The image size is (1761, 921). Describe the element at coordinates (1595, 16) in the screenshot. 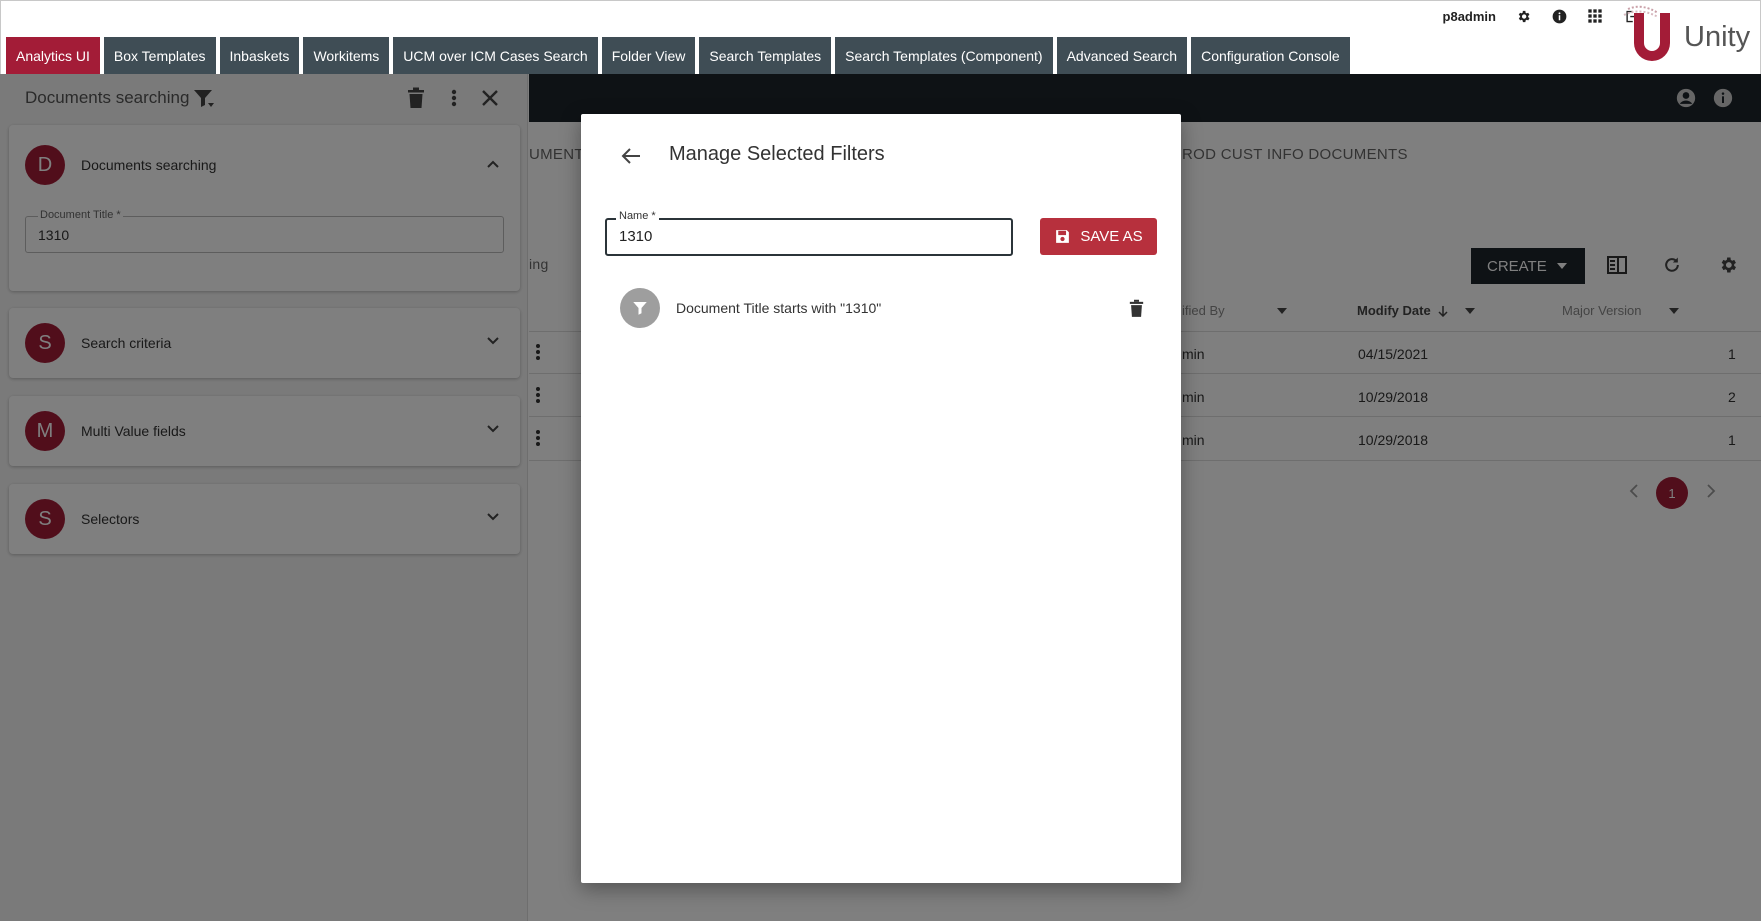

I see `apps-grid-icon` at that location.